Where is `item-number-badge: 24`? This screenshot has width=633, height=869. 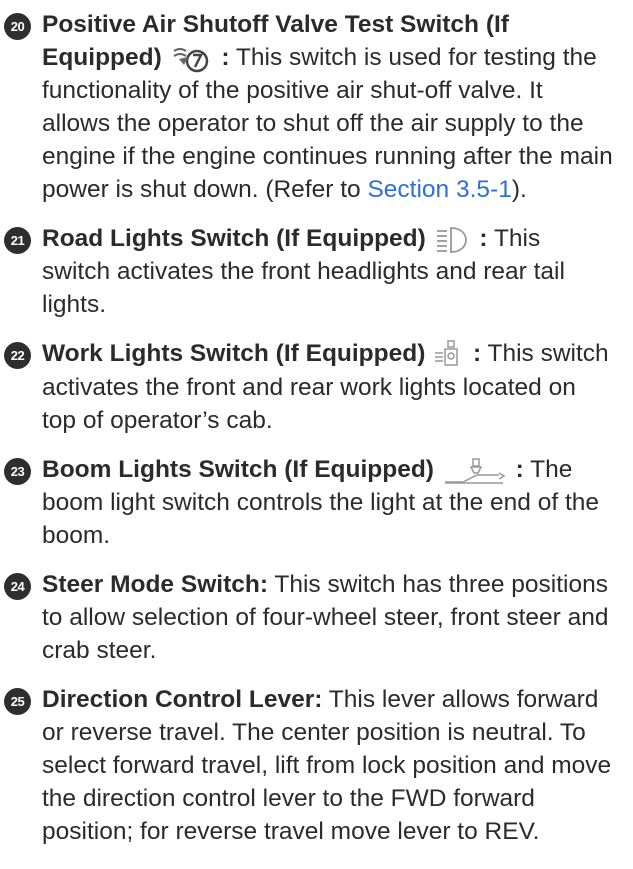 item-number-badge: 24 is located at coordinates (17, 586).